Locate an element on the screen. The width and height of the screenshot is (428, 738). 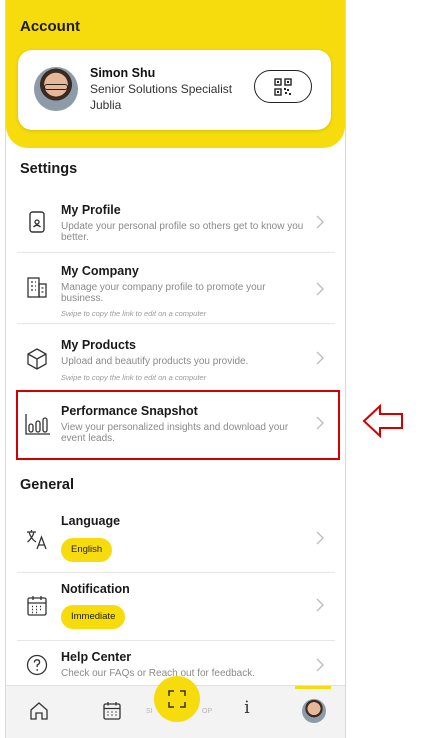
notification-value-pill: Immediate is located at coordinates (93, 617).